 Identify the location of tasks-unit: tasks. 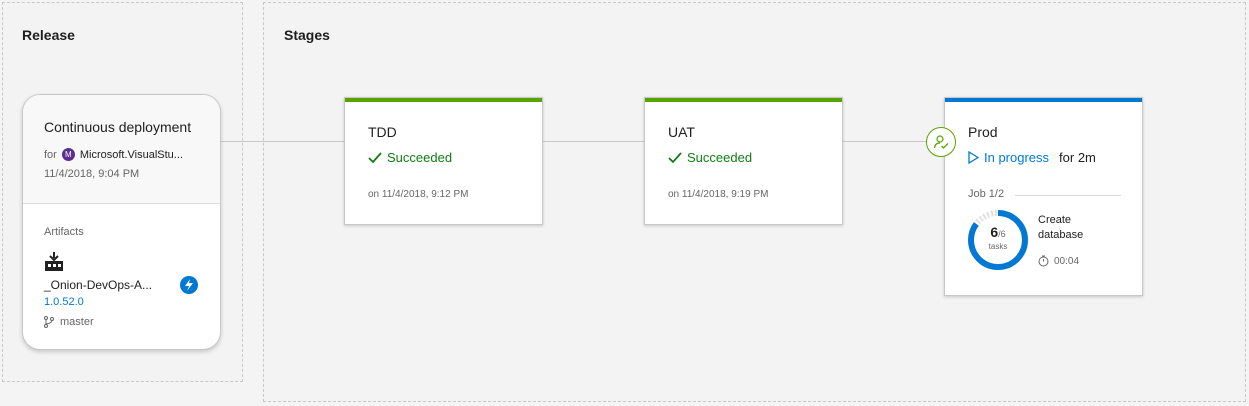
(998, 246).